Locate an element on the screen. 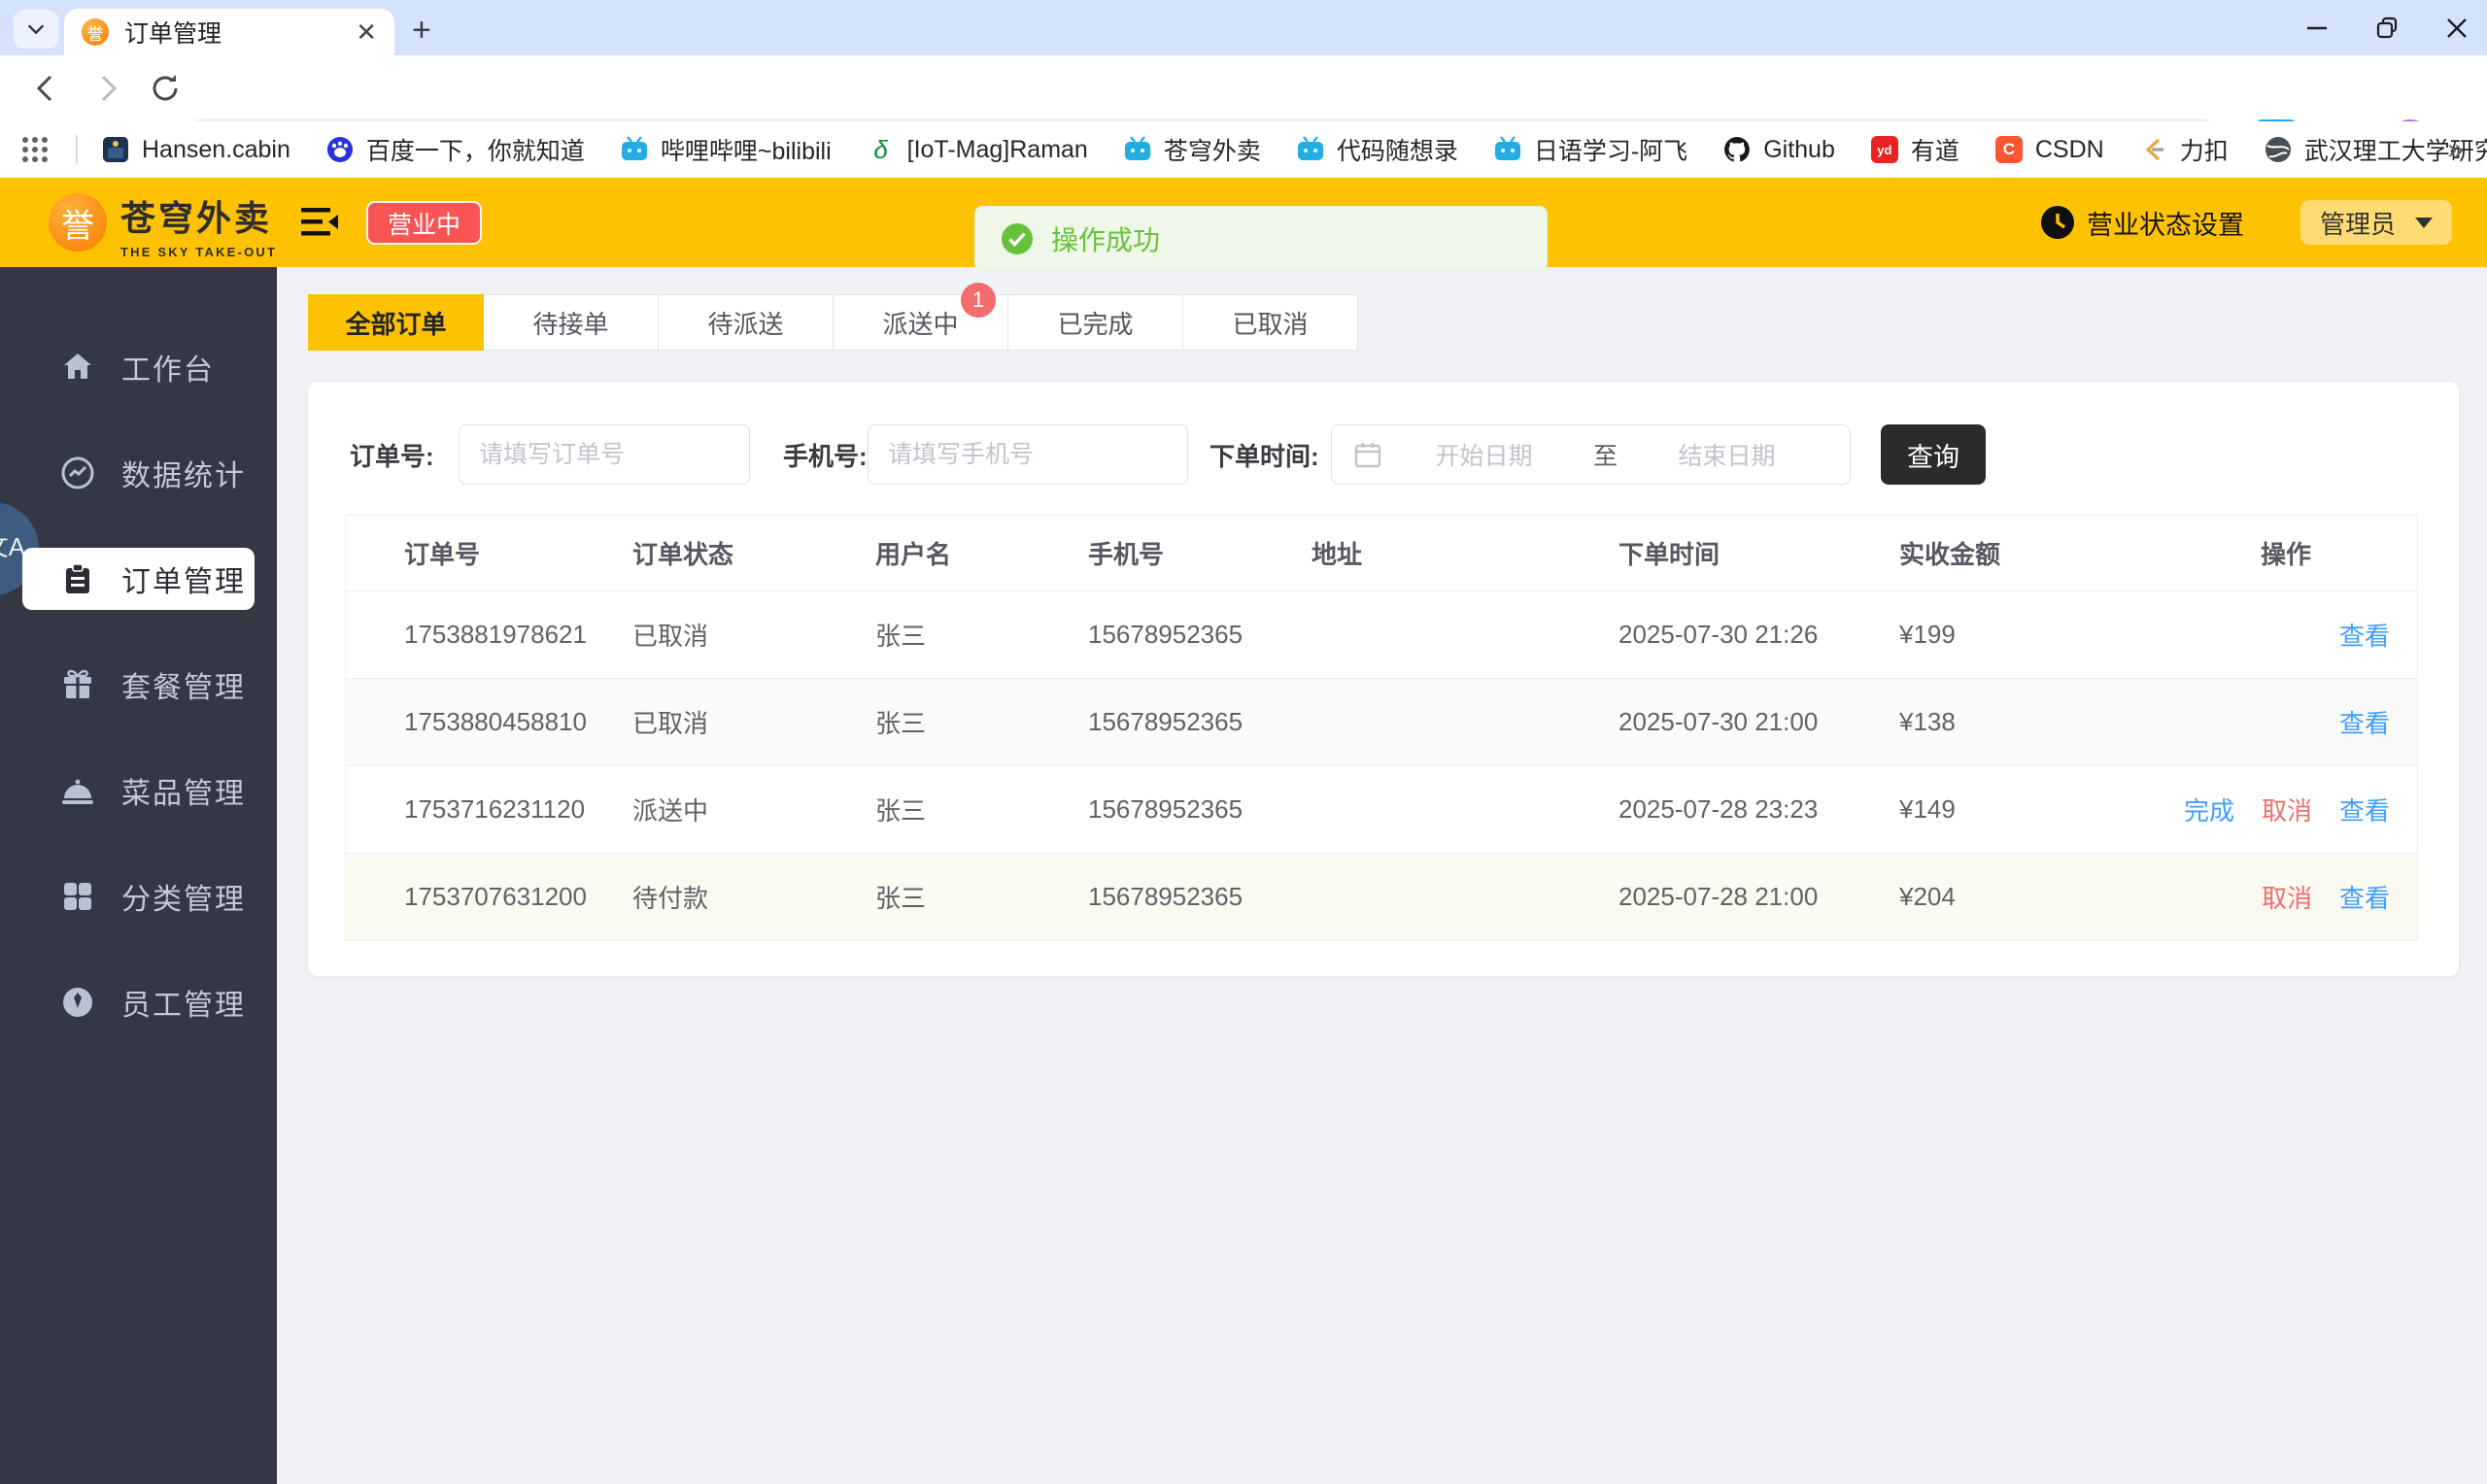  toast-message: 操作成功 is located at coordinates (1106, 239).